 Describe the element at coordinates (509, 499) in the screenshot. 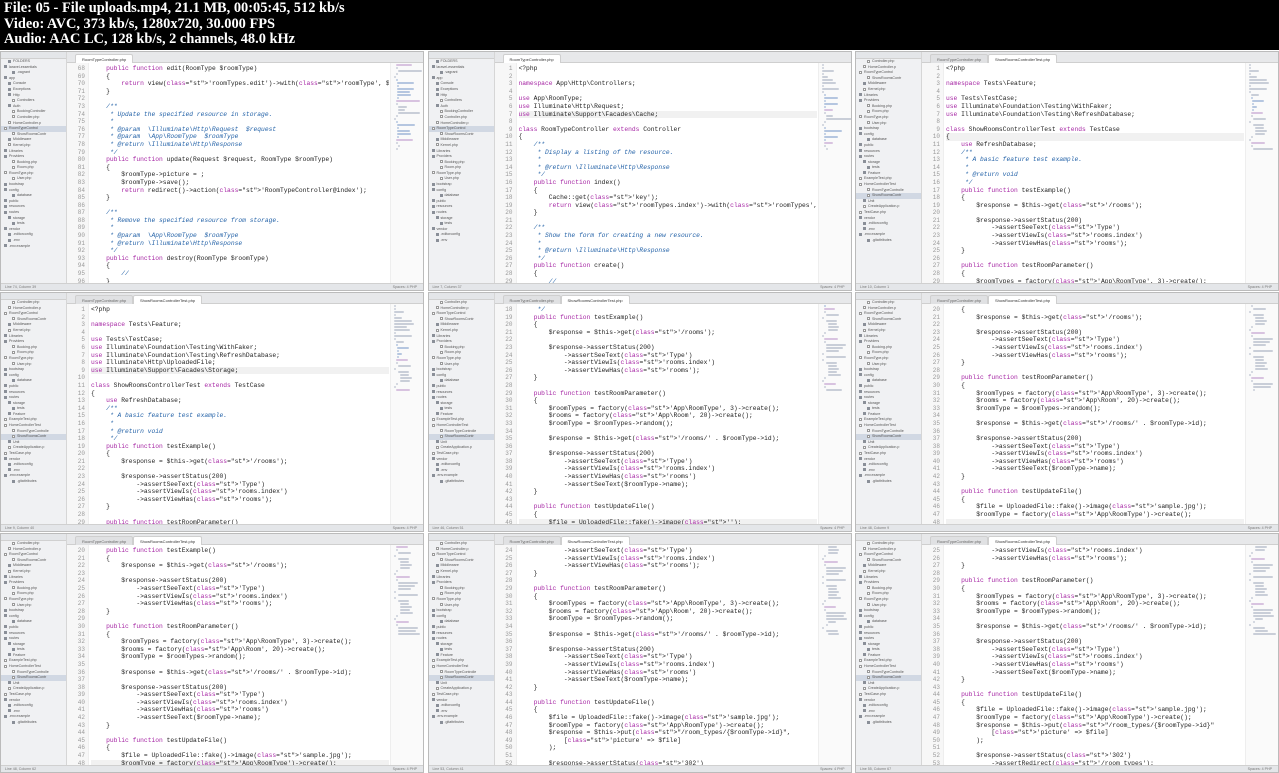

I see `line-number: 43` at that location.